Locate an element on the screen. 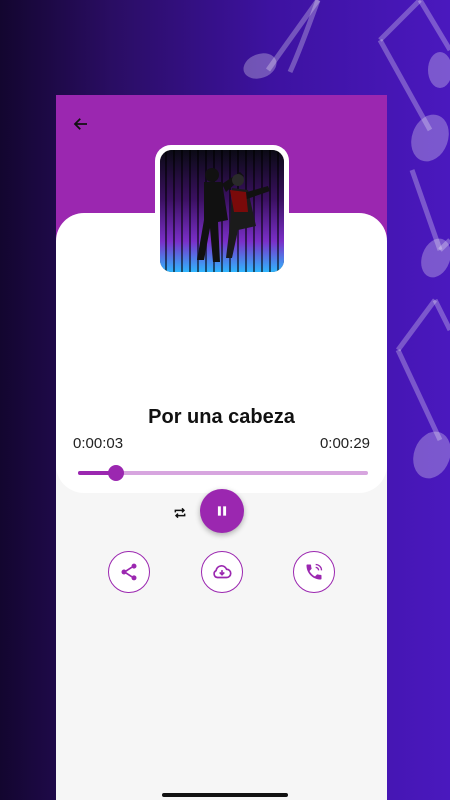 Image resolution: width=450 pixels, height=800 pixels. arrow-left-icon is located at coordinates (80, 124).